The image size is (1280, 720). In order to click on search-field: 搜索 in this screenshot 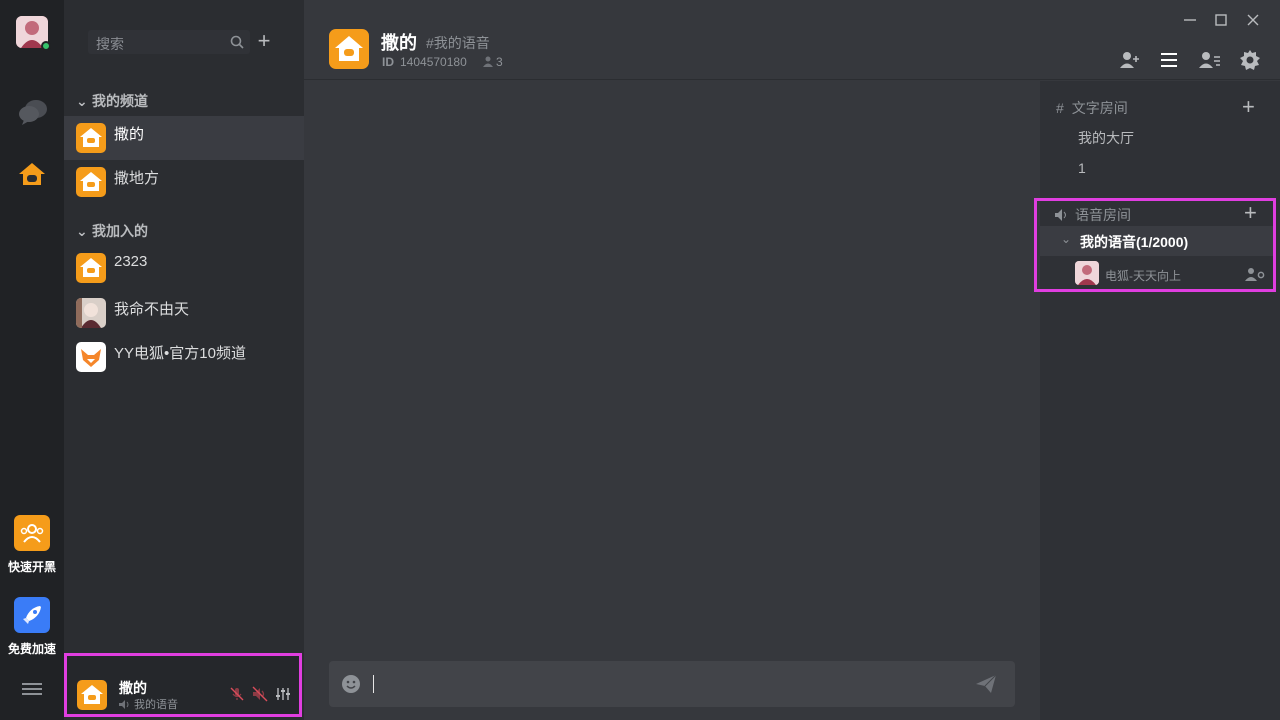, I will do `click(169, 42)`.